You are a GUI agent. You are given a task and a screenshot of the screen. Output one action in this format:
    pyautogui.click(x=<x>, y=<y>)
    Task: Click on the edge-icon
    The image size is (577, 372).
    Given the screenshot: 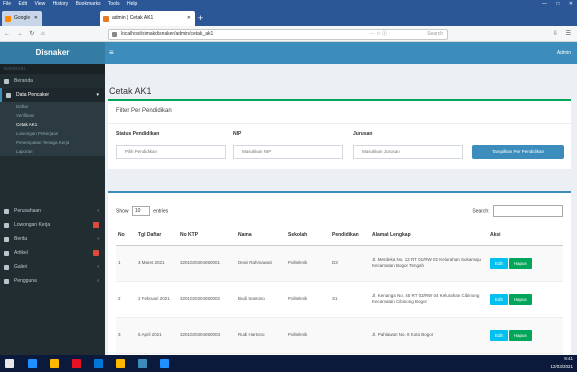 What is the action you would take?
    pyautogui.click(x=76, y=363)
    